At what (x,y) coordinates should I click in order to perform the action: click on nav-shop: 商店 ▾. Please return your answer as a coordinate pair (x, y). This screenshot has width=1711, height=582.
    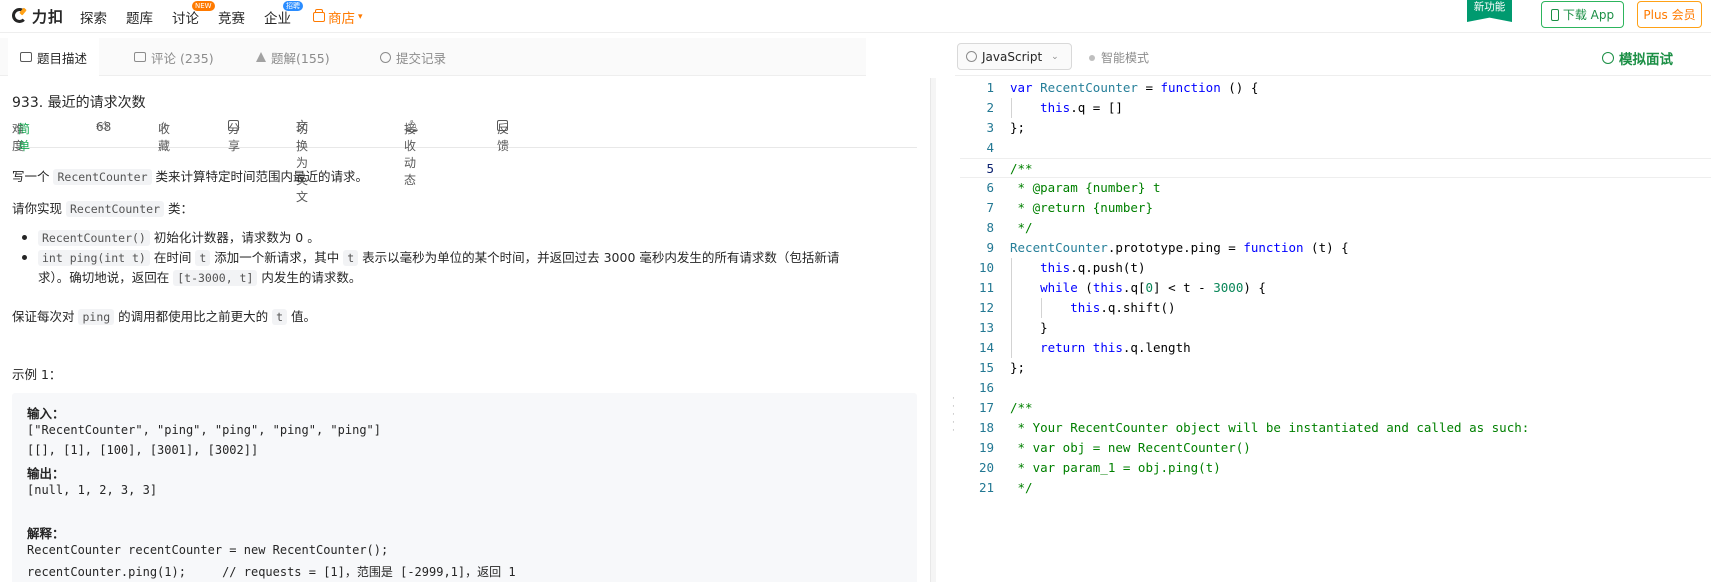
    Looking at the image, I should click on (338, 17).